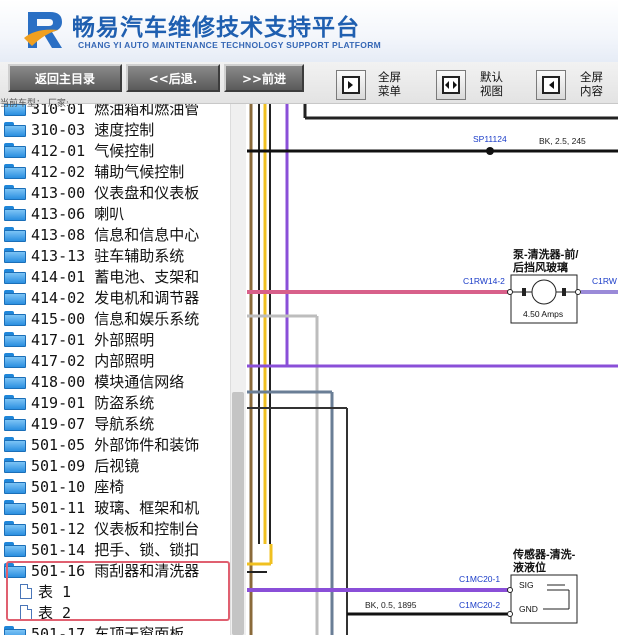  What do you see at coordinates (562, 141) in the screenshot?
I see `top-wire-spec: BK, 2.5, 245` at bounding box center [562, 141].